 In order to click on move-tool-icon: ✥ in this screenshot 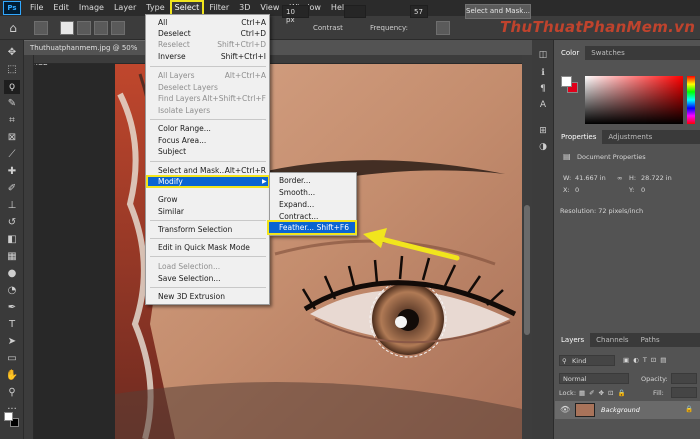, I will do `click(12, 53)`.